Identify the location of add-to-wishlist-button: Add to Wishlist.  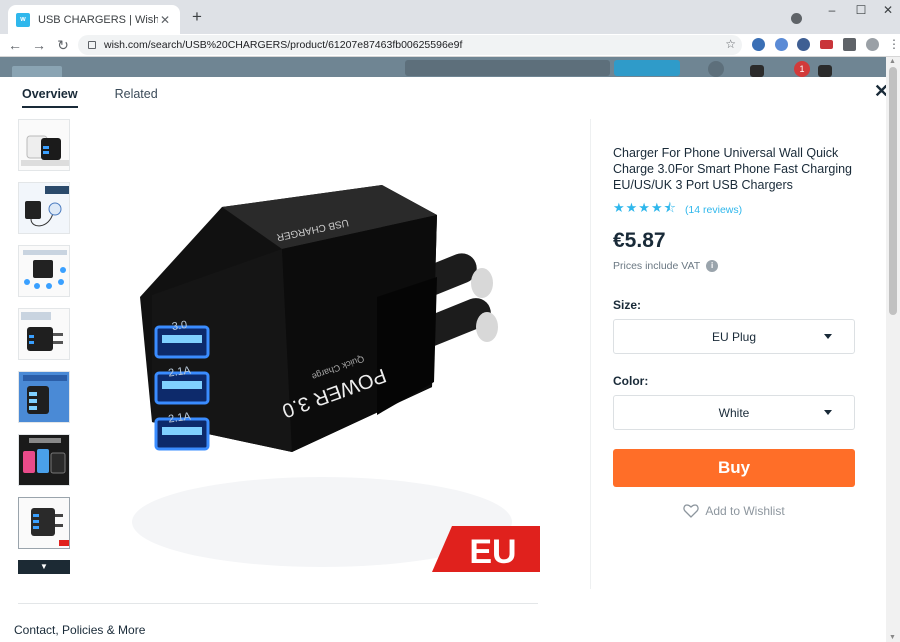
(734, 511).